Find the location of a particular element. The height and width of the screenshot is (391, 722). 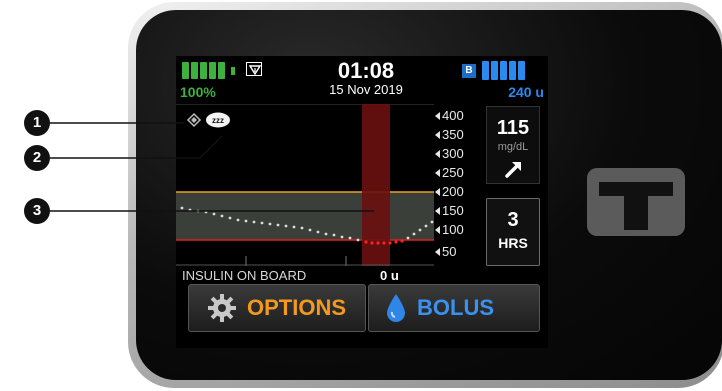

callout-3: 3 is located at coordinates (37, 211).